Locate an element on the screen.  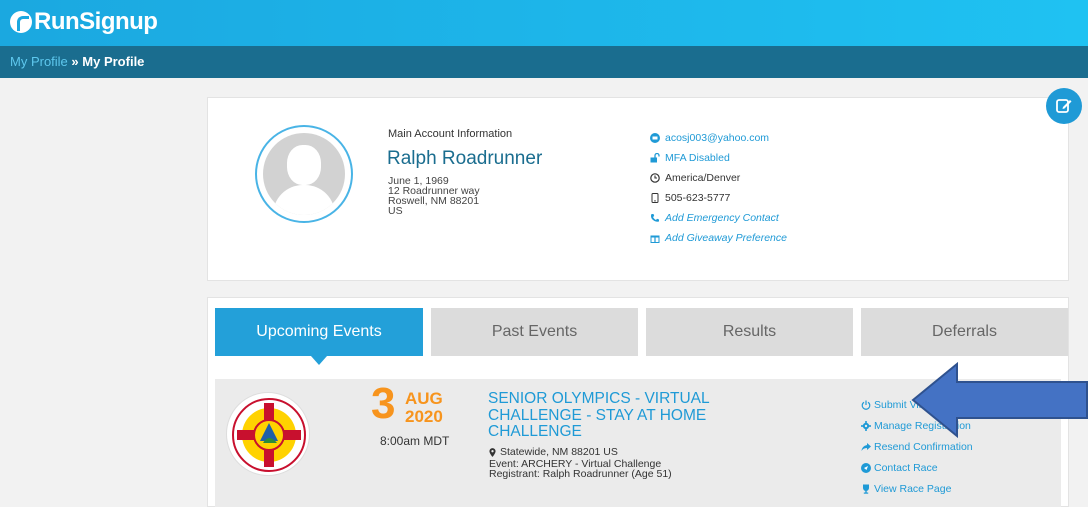
runsignup-logo: RunSignup is located at coordinates (84, 22).